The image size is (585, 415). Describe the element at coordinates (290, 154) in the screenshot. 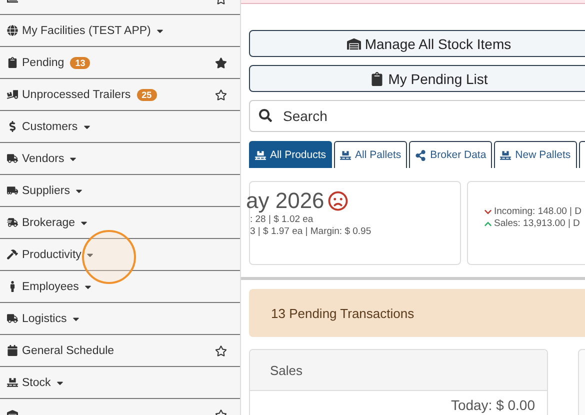

I see `tab: All Products` at that location.